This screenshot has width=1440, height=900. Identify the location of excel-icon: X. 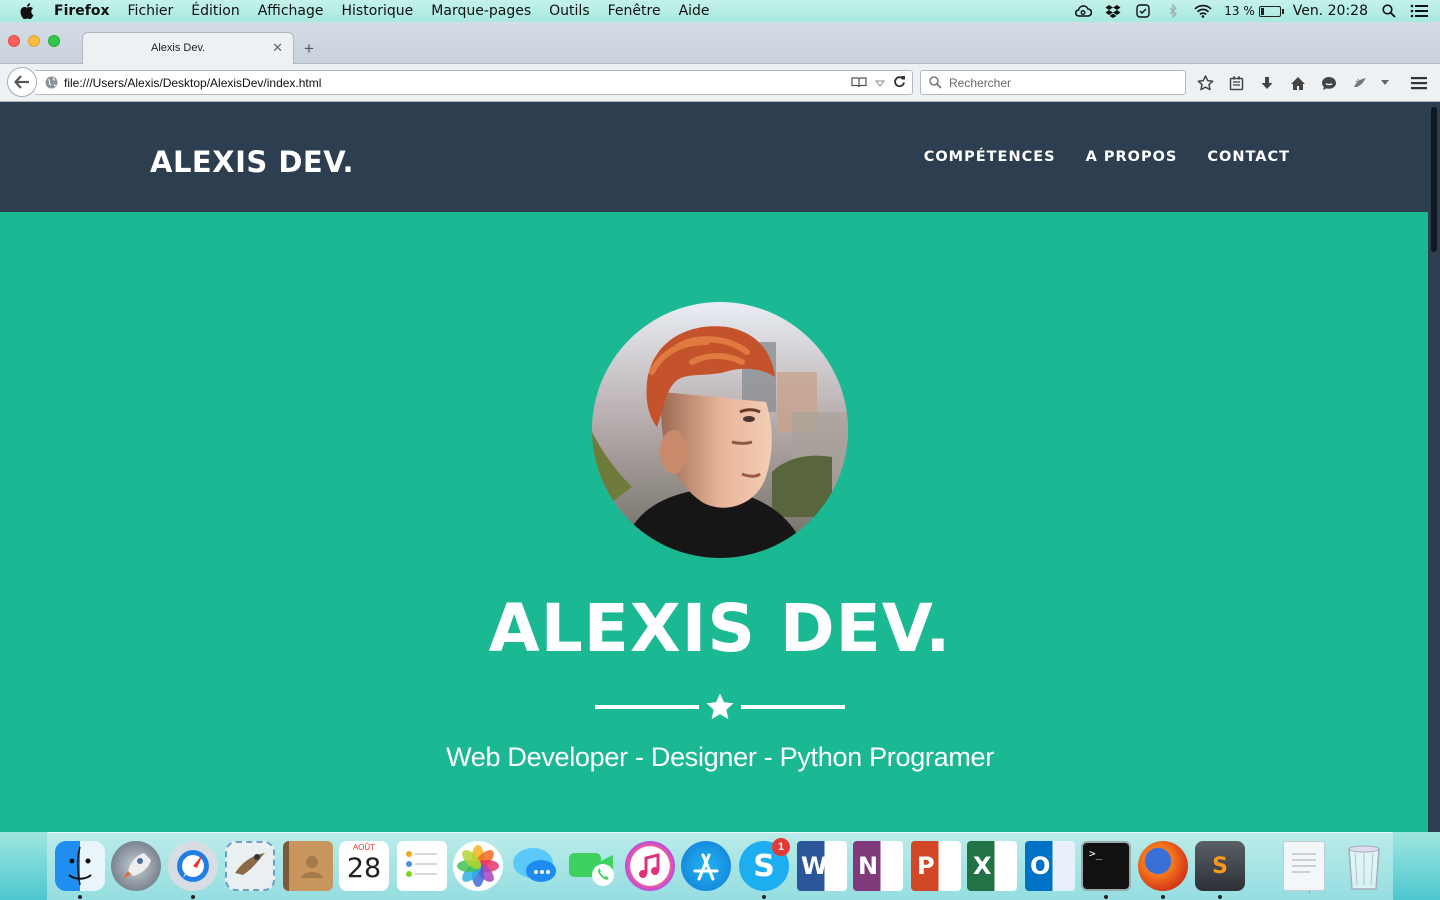
(992, 866).